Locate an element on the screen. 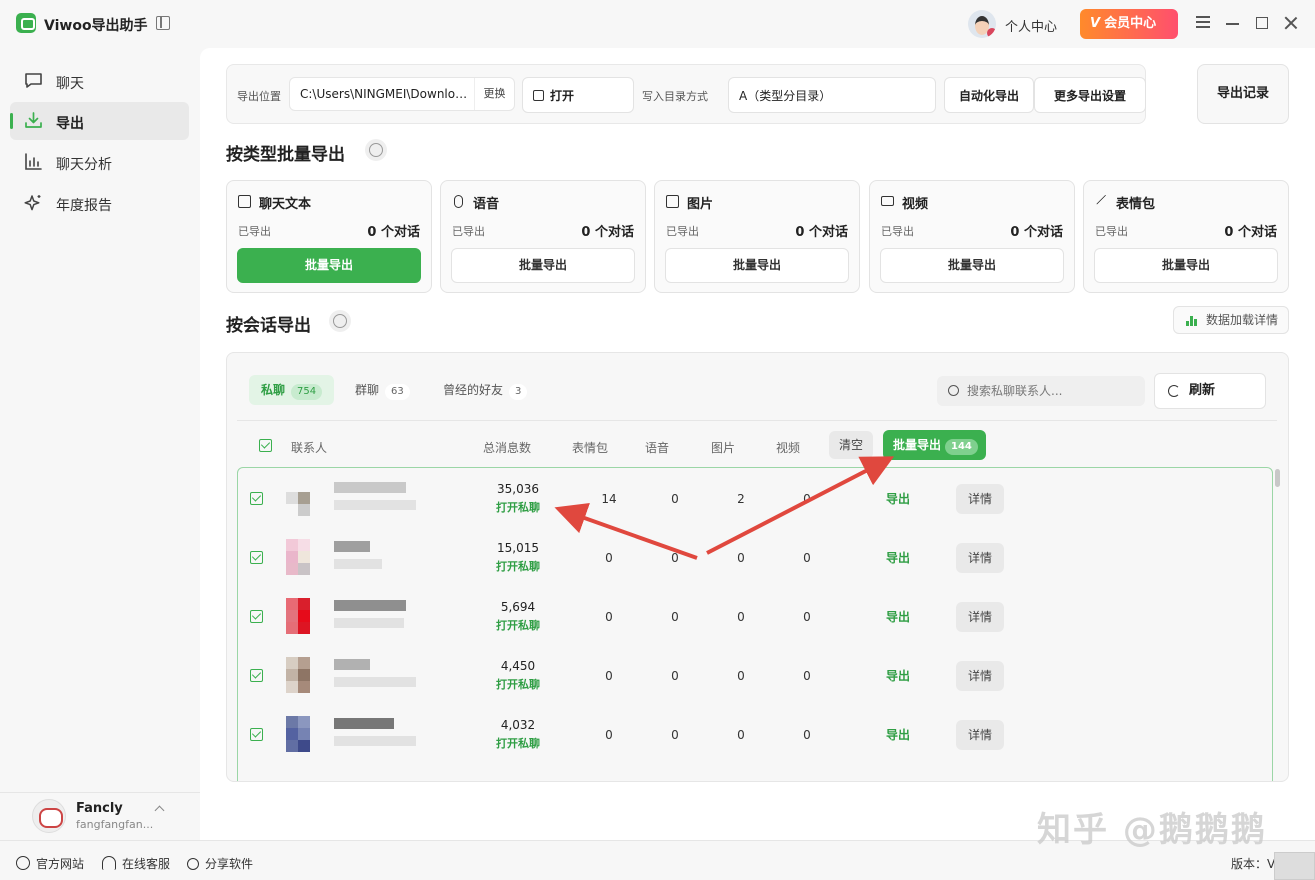  external-link-icon is located at coordinates (538, 95).